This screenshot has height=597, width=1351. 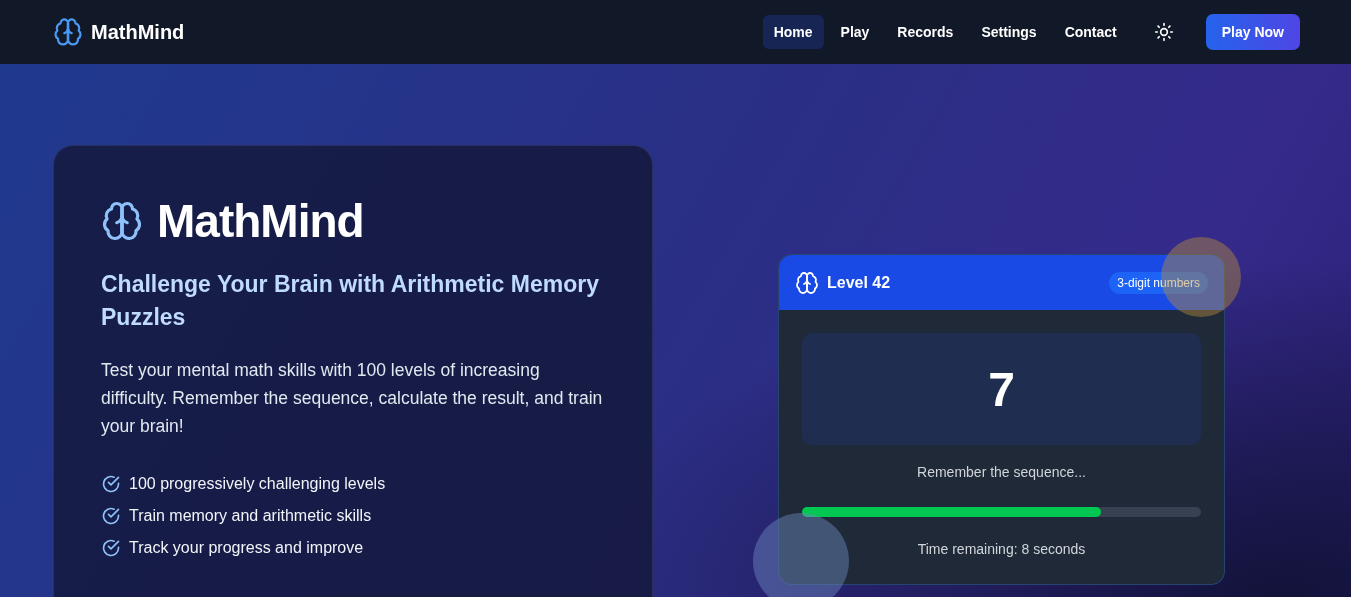 What do you see at coordinates (859, 282) in the screenshot?
I see `level-label: Level 42` at bounding box center [859, 282].